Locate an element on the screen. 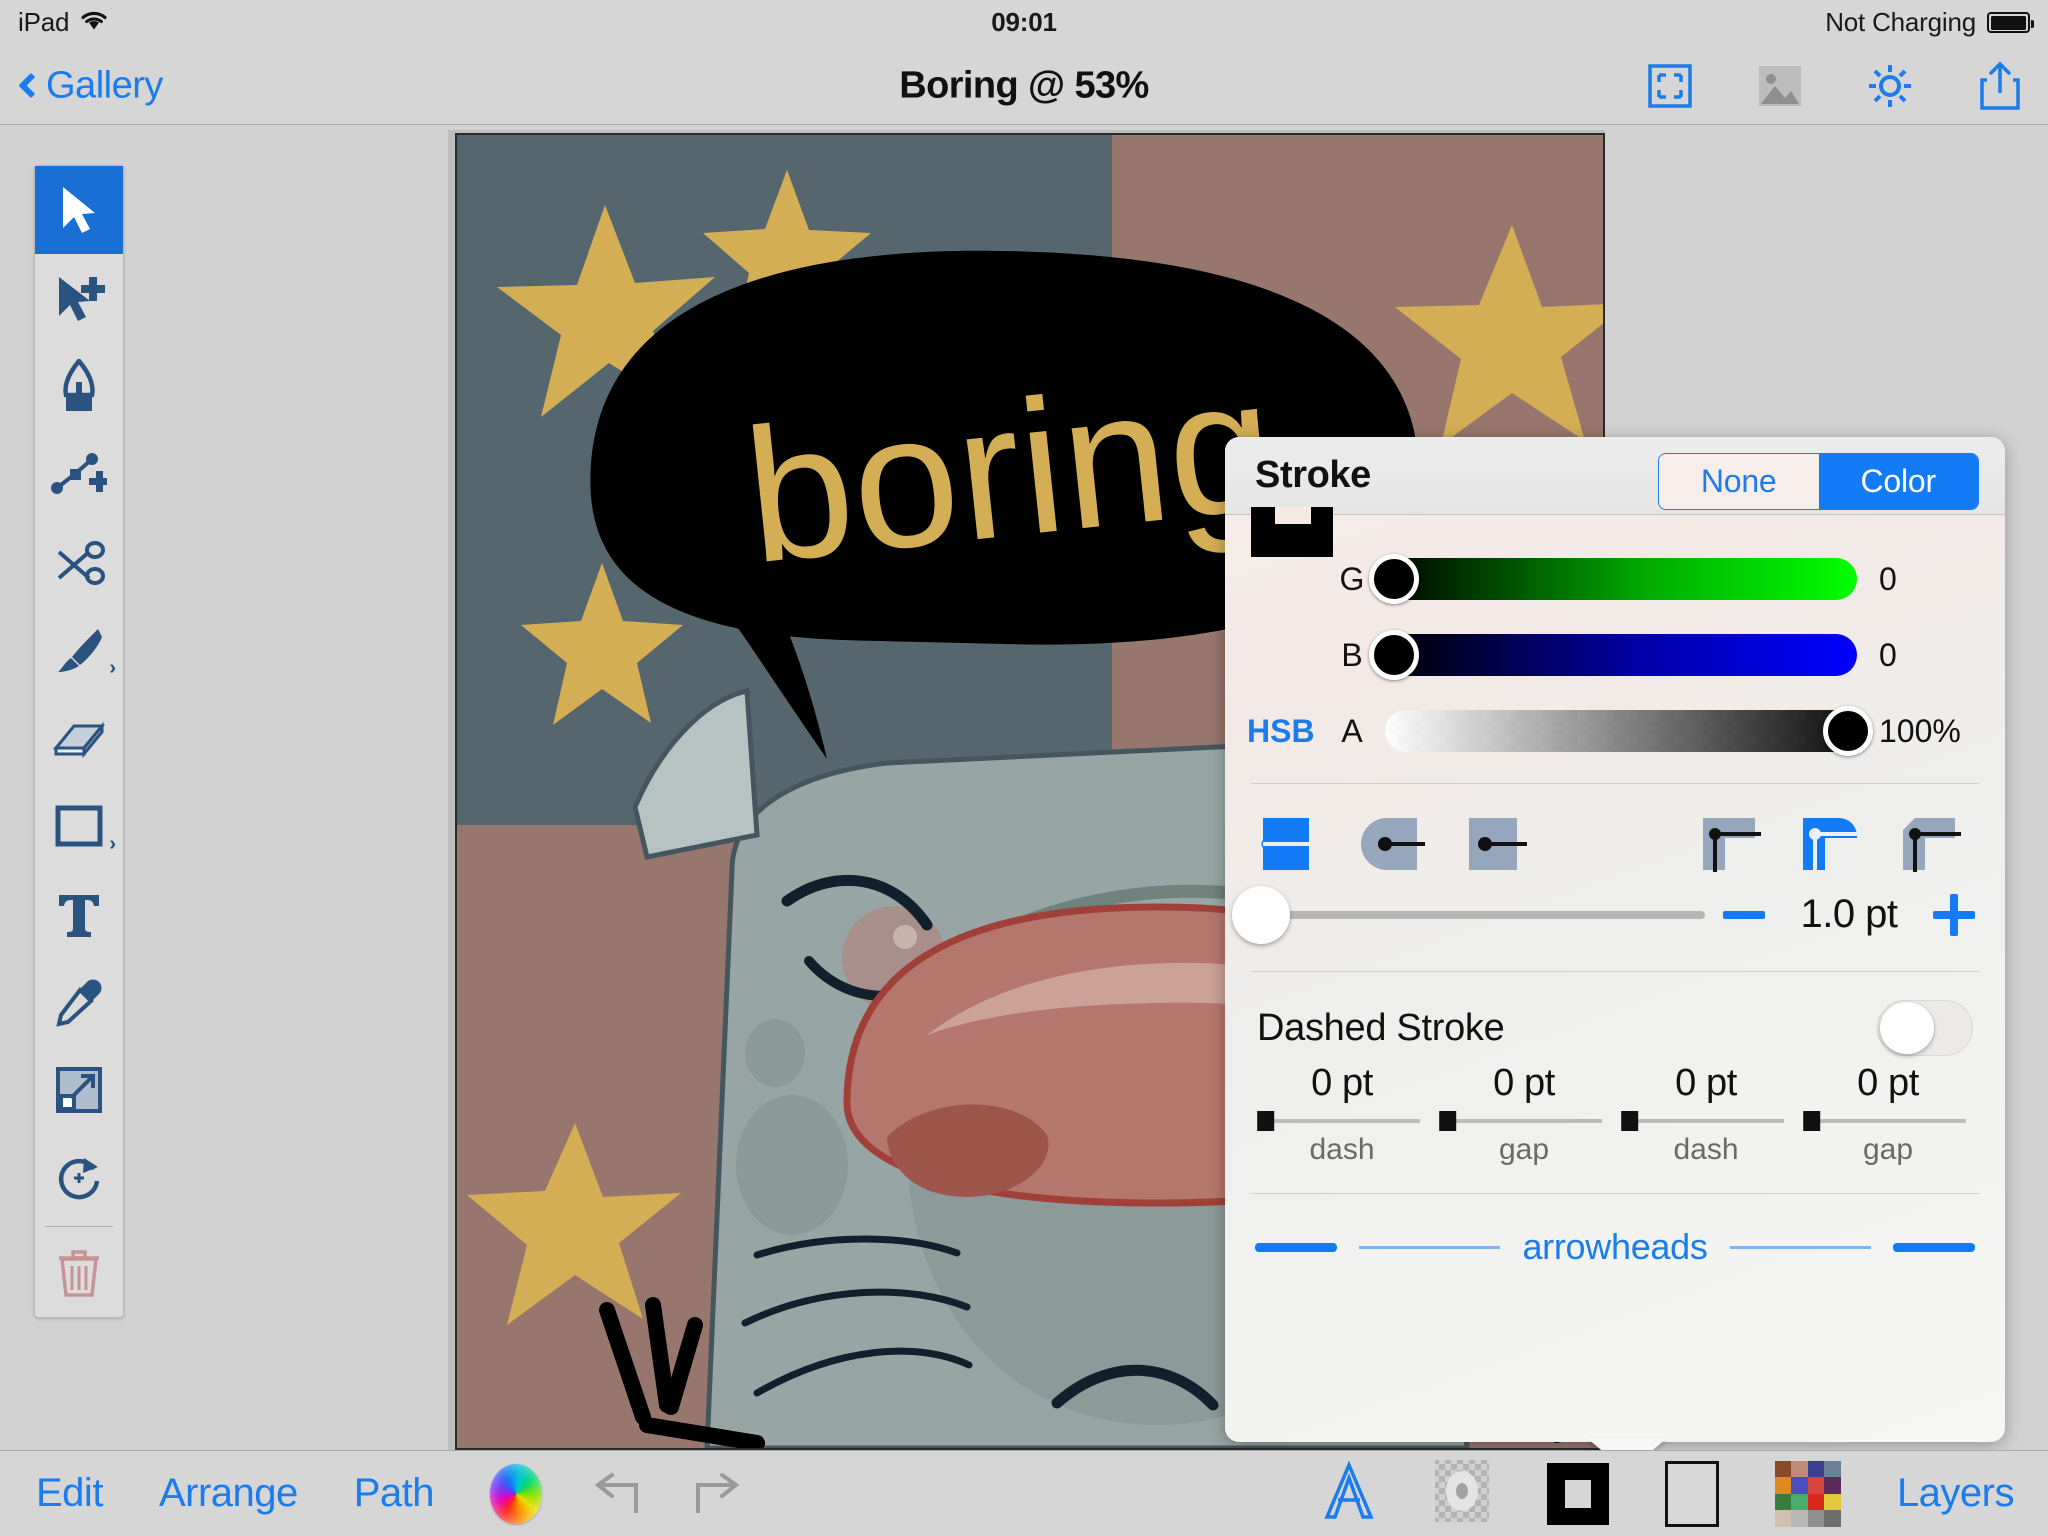  bottom-toolbar-left: Edit Arrange Path is located at coordinates (373, 1493).